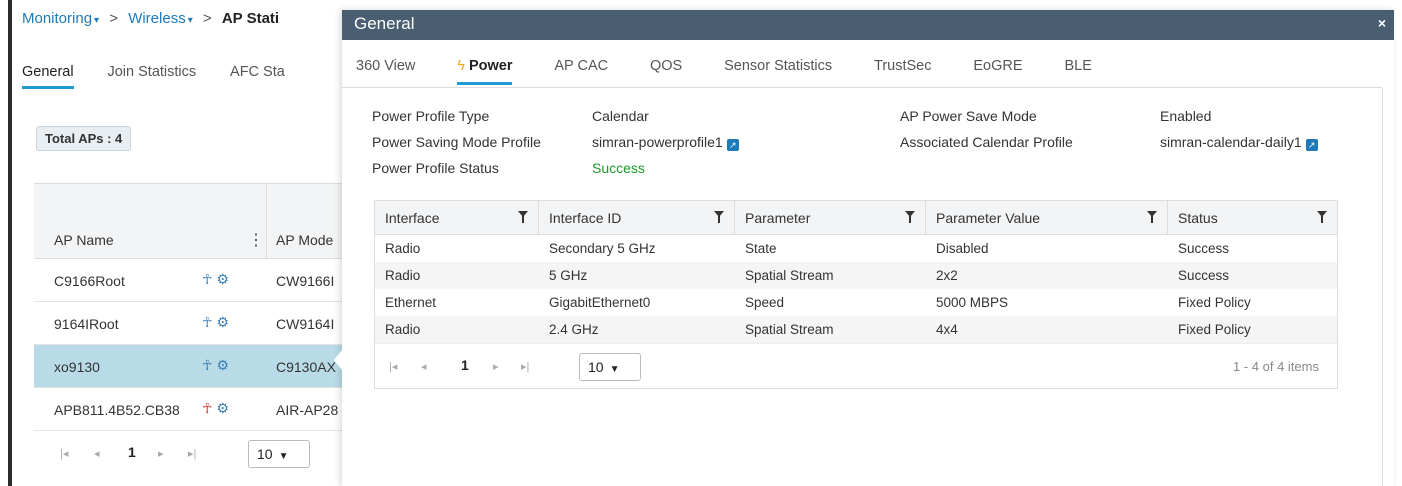 The image size is (1402, 486). What do you see at coordinates (257, 74) in the screenshot?
I see `tab-afc-statistics: AFC Sta` at bounding box center [257, 74].